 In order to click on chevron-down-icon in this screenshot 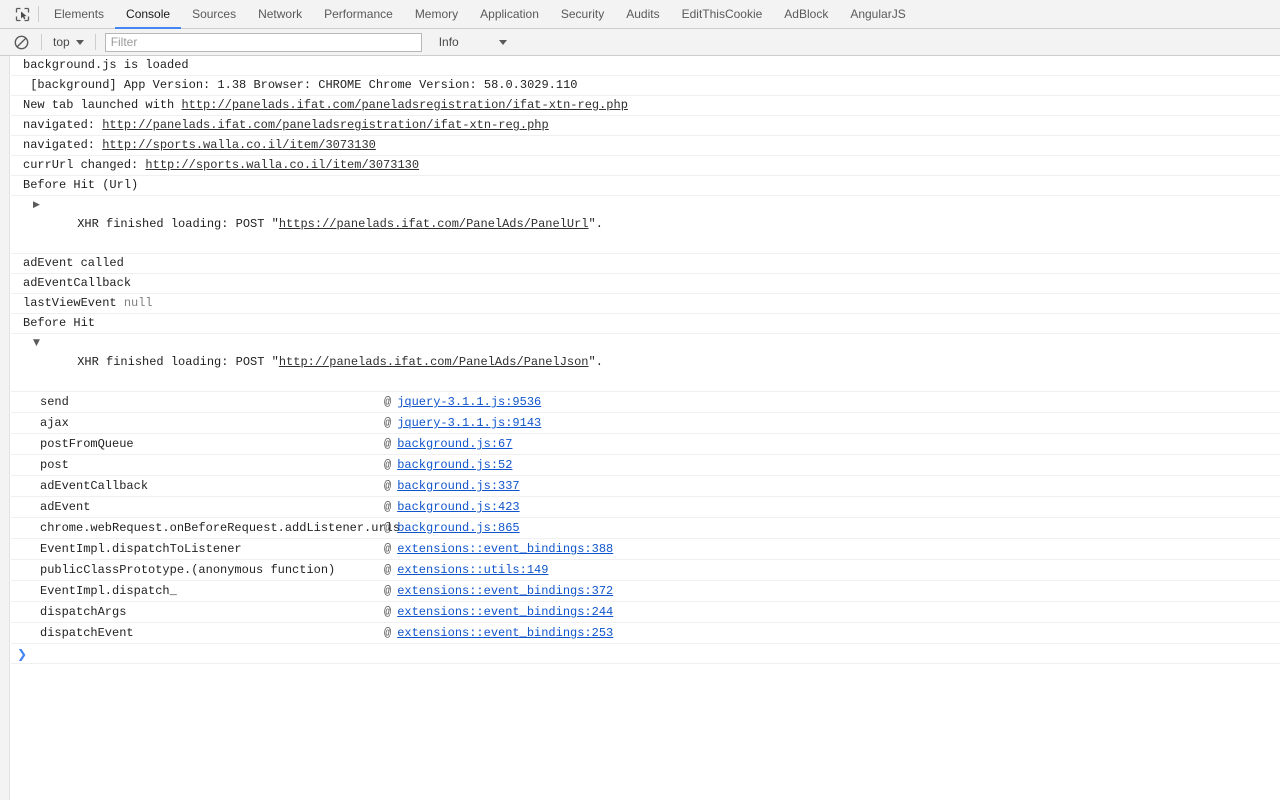, I will do `click(502, 42)`.